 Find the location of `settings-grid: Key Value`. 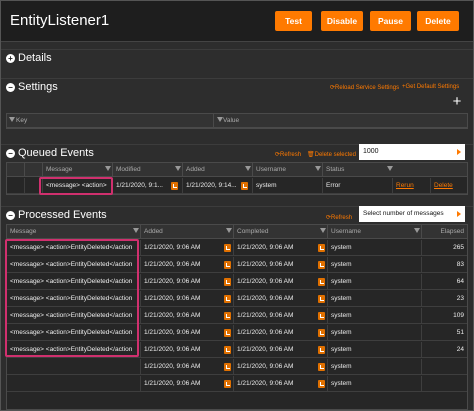

settings-grid: Key Value is located at coordinates (237, 121).